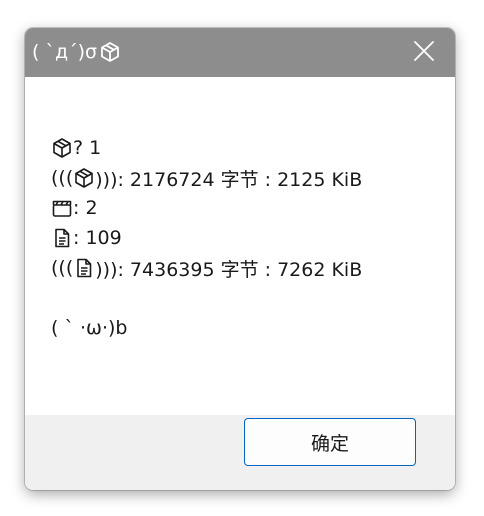  I want to click on message-line: : 2, so click(74, 208).